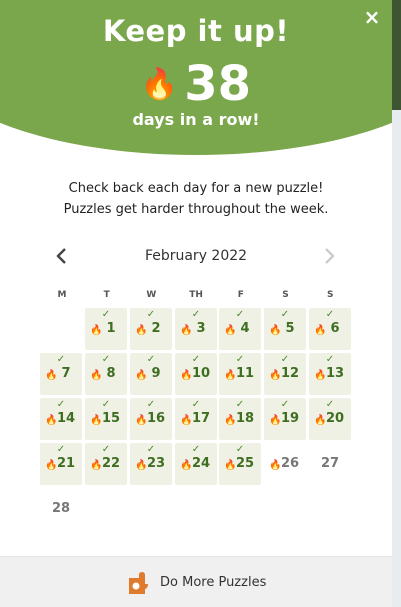  I want to click on calendar-day: ✓ 🔥 5, so click(285, 329).